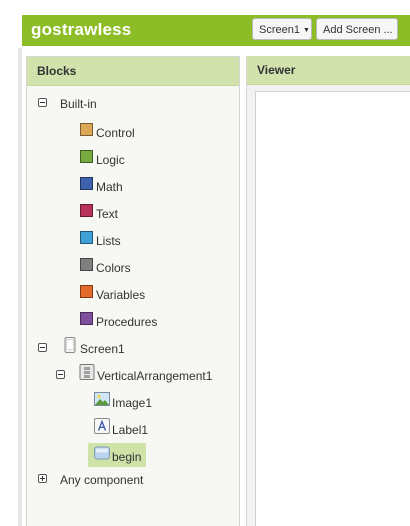 This screenshot has width=410, height=526. What do you see at coordinates (86, 183) in the screenshot?
I see `math-color-swatch-icon` at bounding box center [86, 183].